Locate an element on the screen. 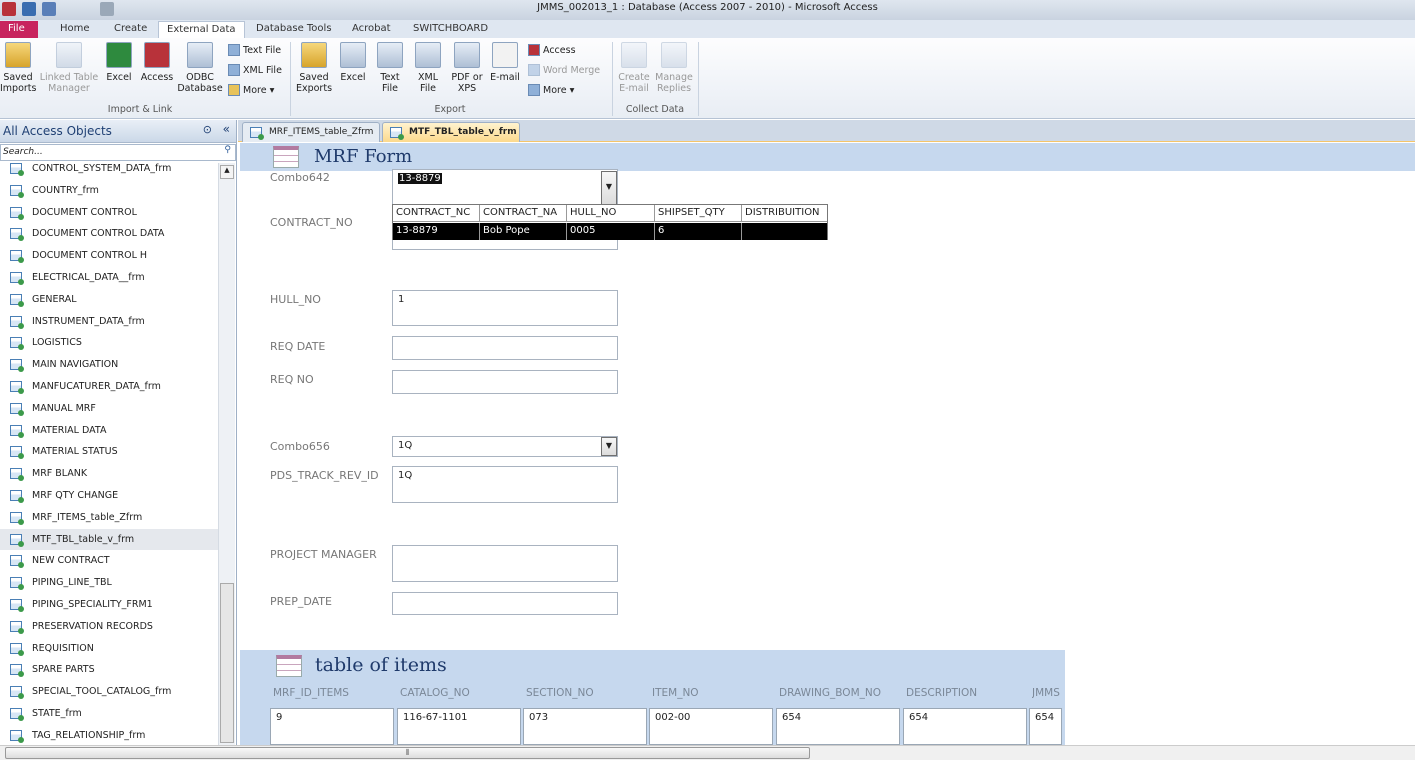 Image resolution: width=1415 pixels, height=760 pixels. combo656-dropdown-icon: ▼ is located at coordinates (609, 446).